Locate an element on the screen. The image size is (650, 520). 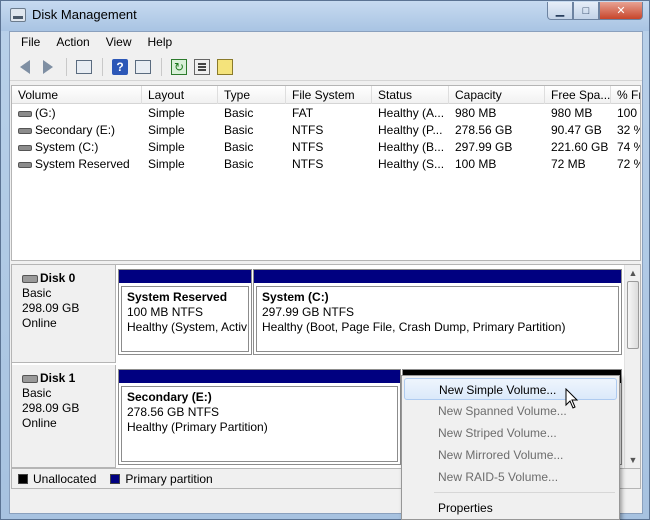
percent-free-cell: 74 % is located at coordinates (628, 147).